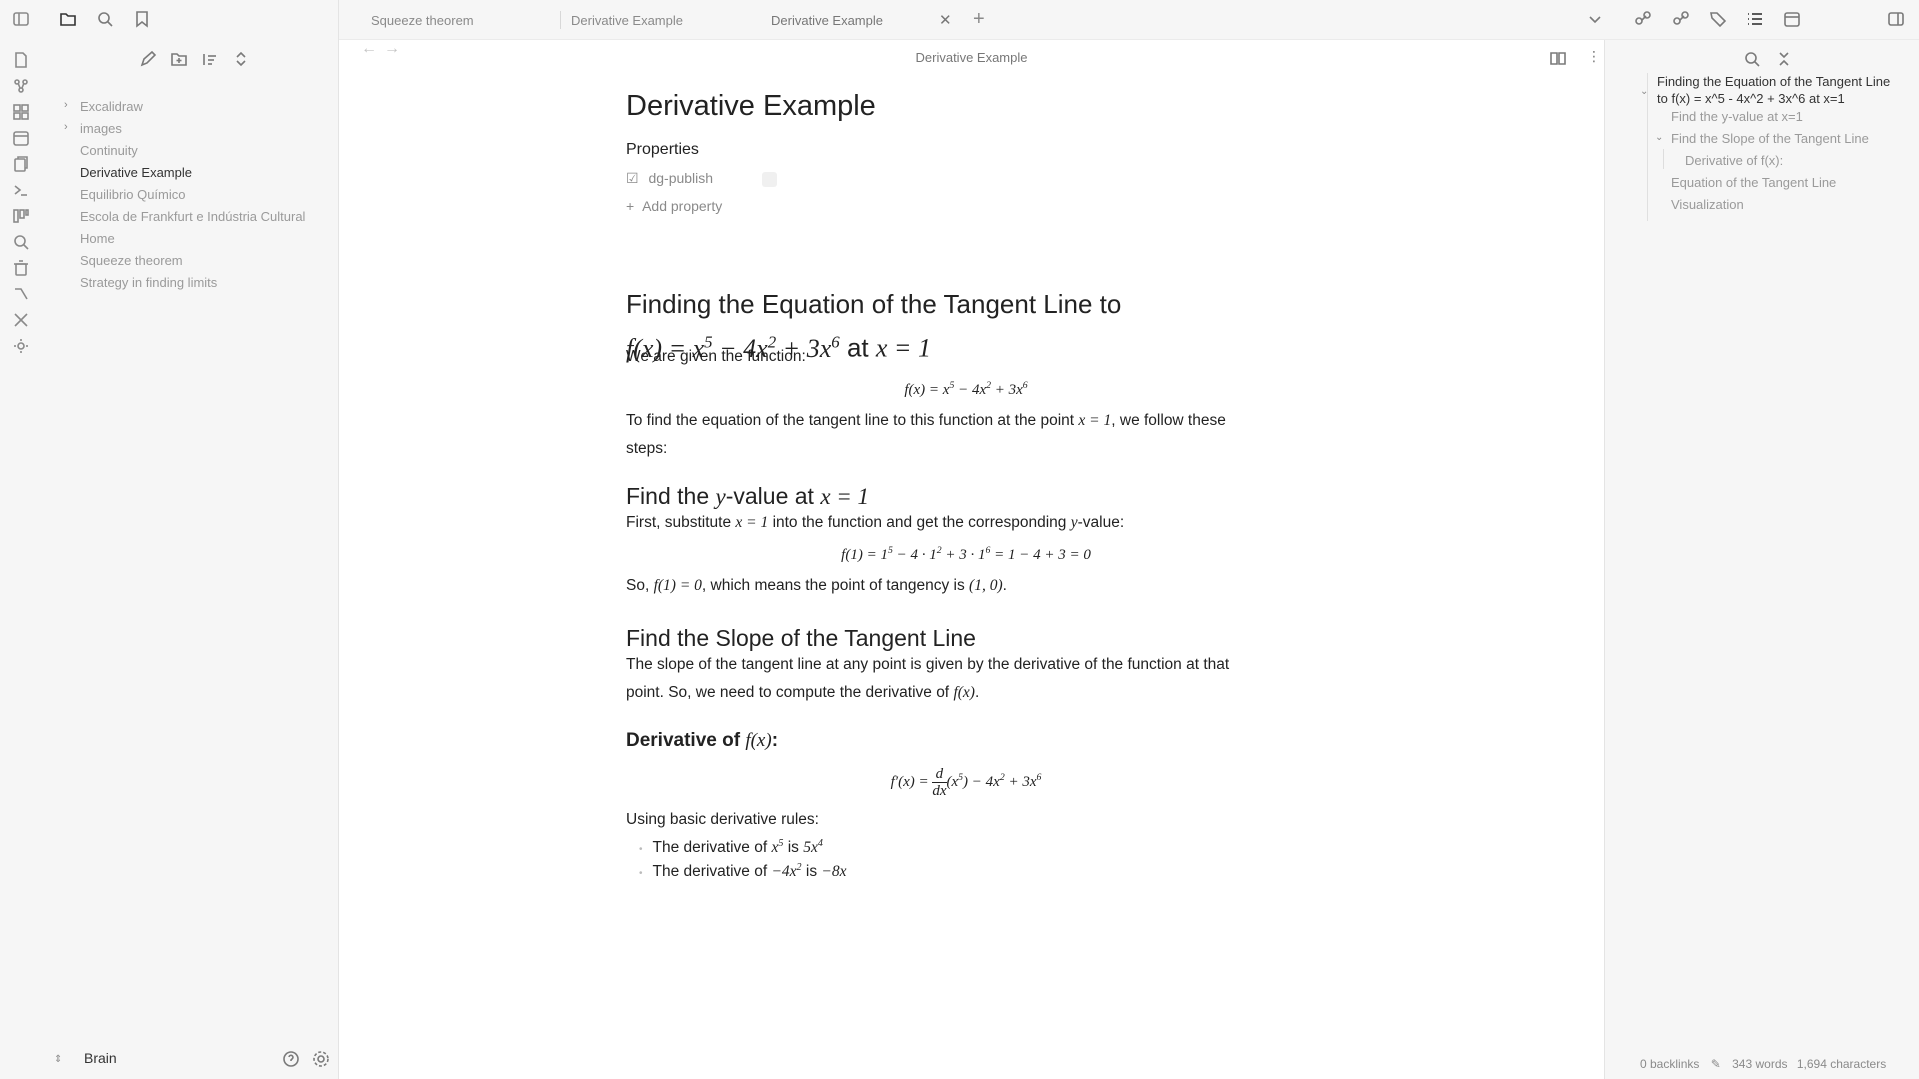  What do you see at coordinates (1792, 21) in the screenshot?
I see `calendar-icon` at bounding box center [1792, 21].